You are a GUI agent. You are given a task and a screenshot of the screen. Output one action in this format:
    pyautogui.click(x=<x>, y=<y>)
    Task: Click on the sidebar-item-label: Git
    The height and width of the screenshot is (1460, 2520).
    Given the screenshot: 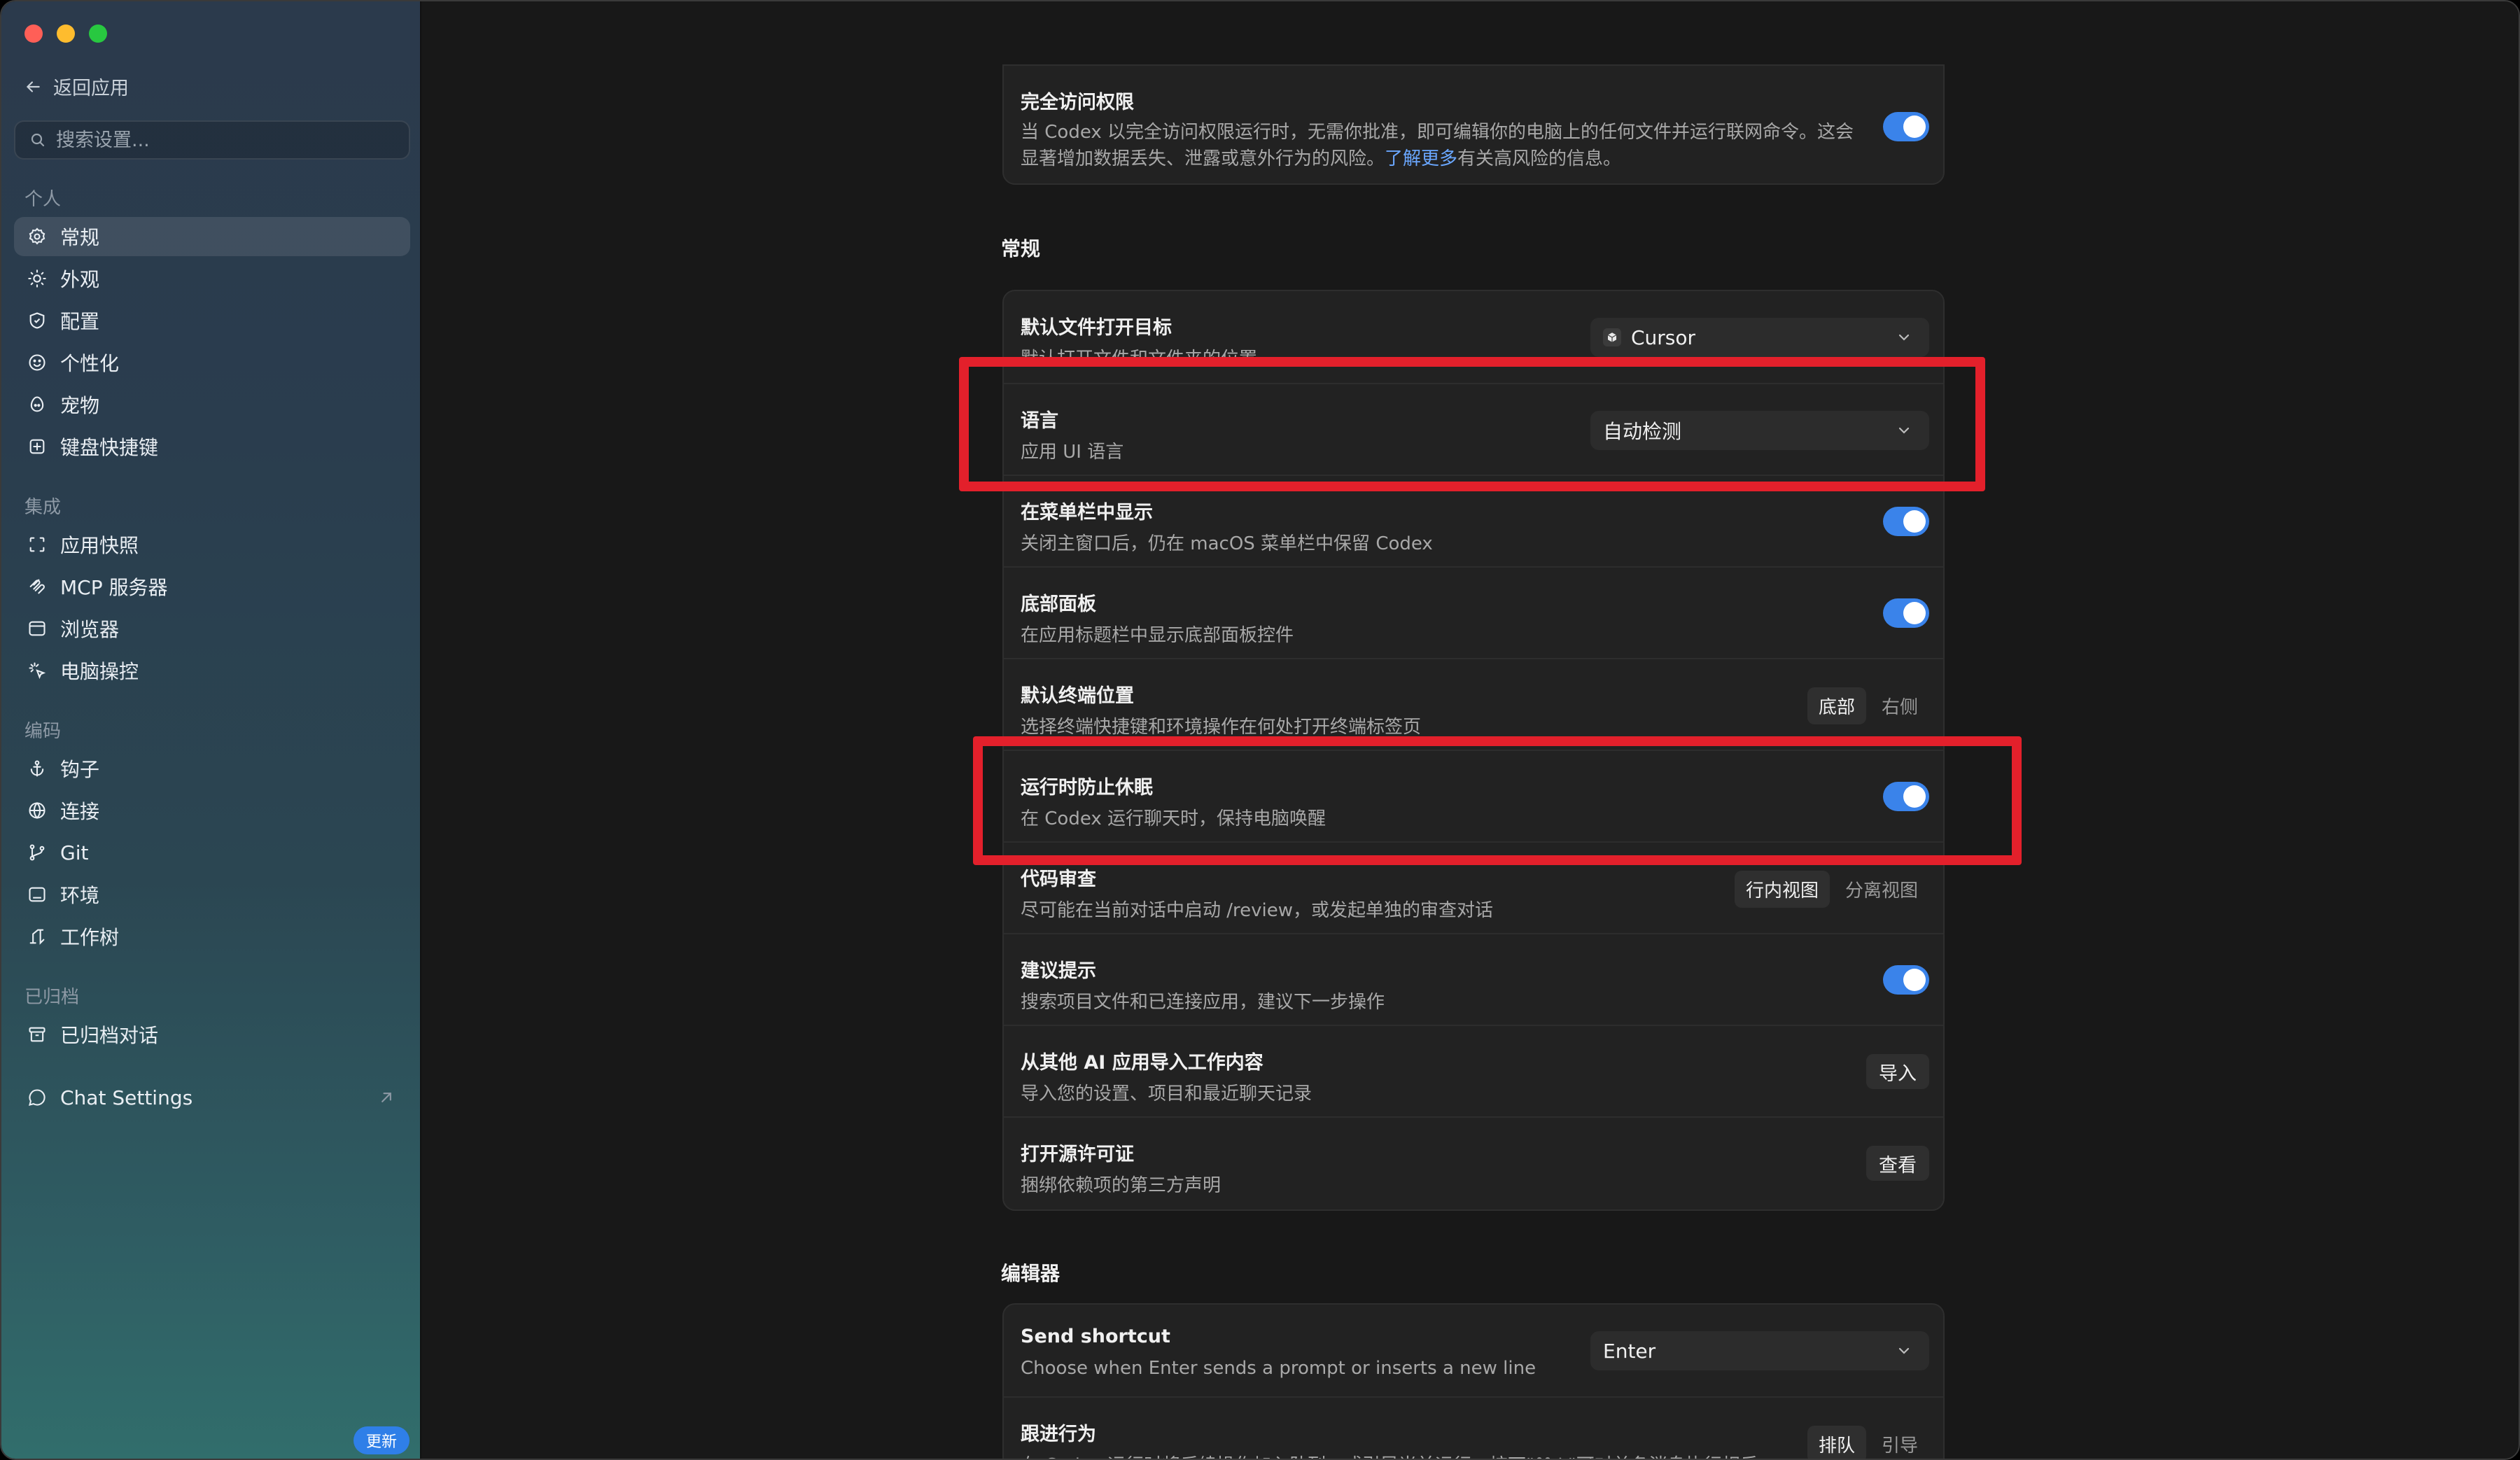 What is the action you would take?
    pyautogui.click(x=74, y=853)
    